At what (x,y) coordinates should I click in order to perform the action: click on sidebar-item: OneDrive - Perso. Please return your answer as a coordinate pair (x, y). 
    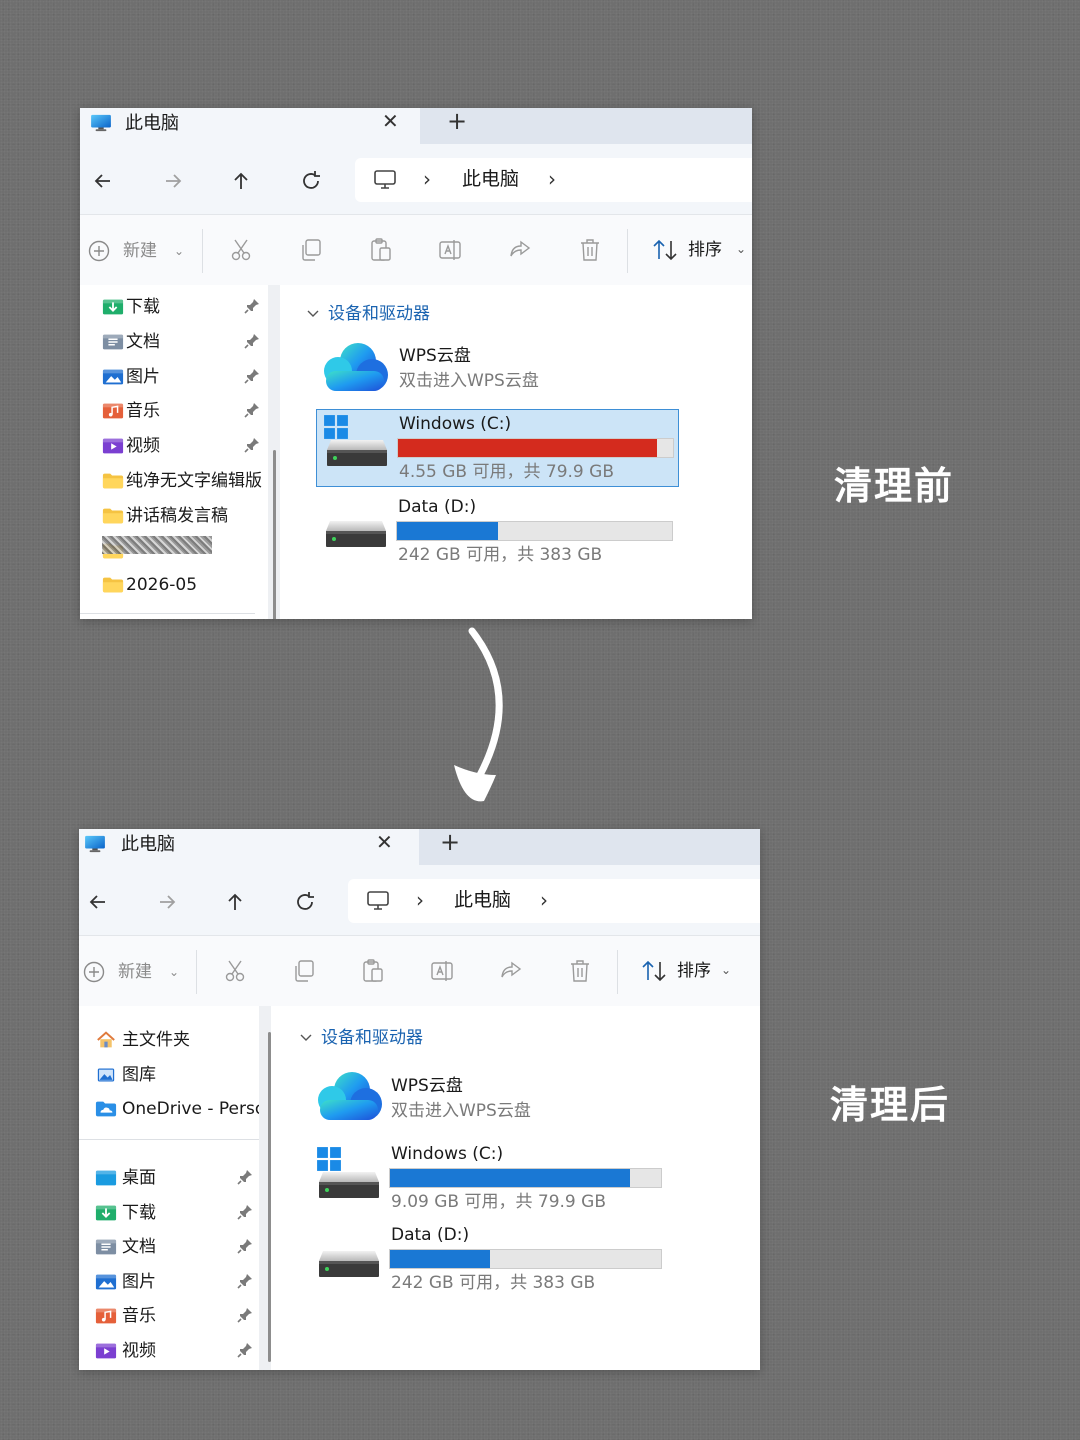
    Looking at the image, I should click on (169, 1109).